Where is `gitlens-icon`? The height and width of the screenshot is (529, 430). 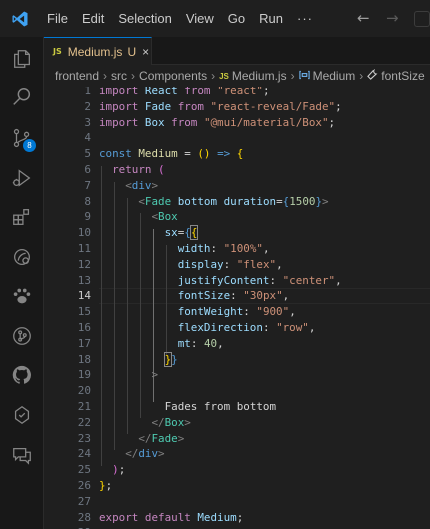
gitlens-icon is located at coordinates (22, 336).